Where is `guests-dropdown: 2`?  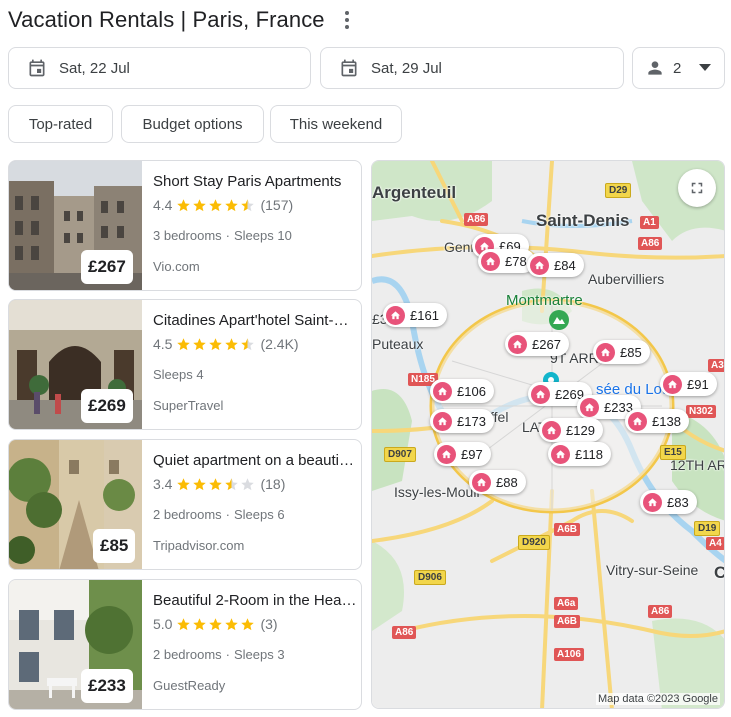 guests-dropdown: 2 is located at coordinates (678, 68).